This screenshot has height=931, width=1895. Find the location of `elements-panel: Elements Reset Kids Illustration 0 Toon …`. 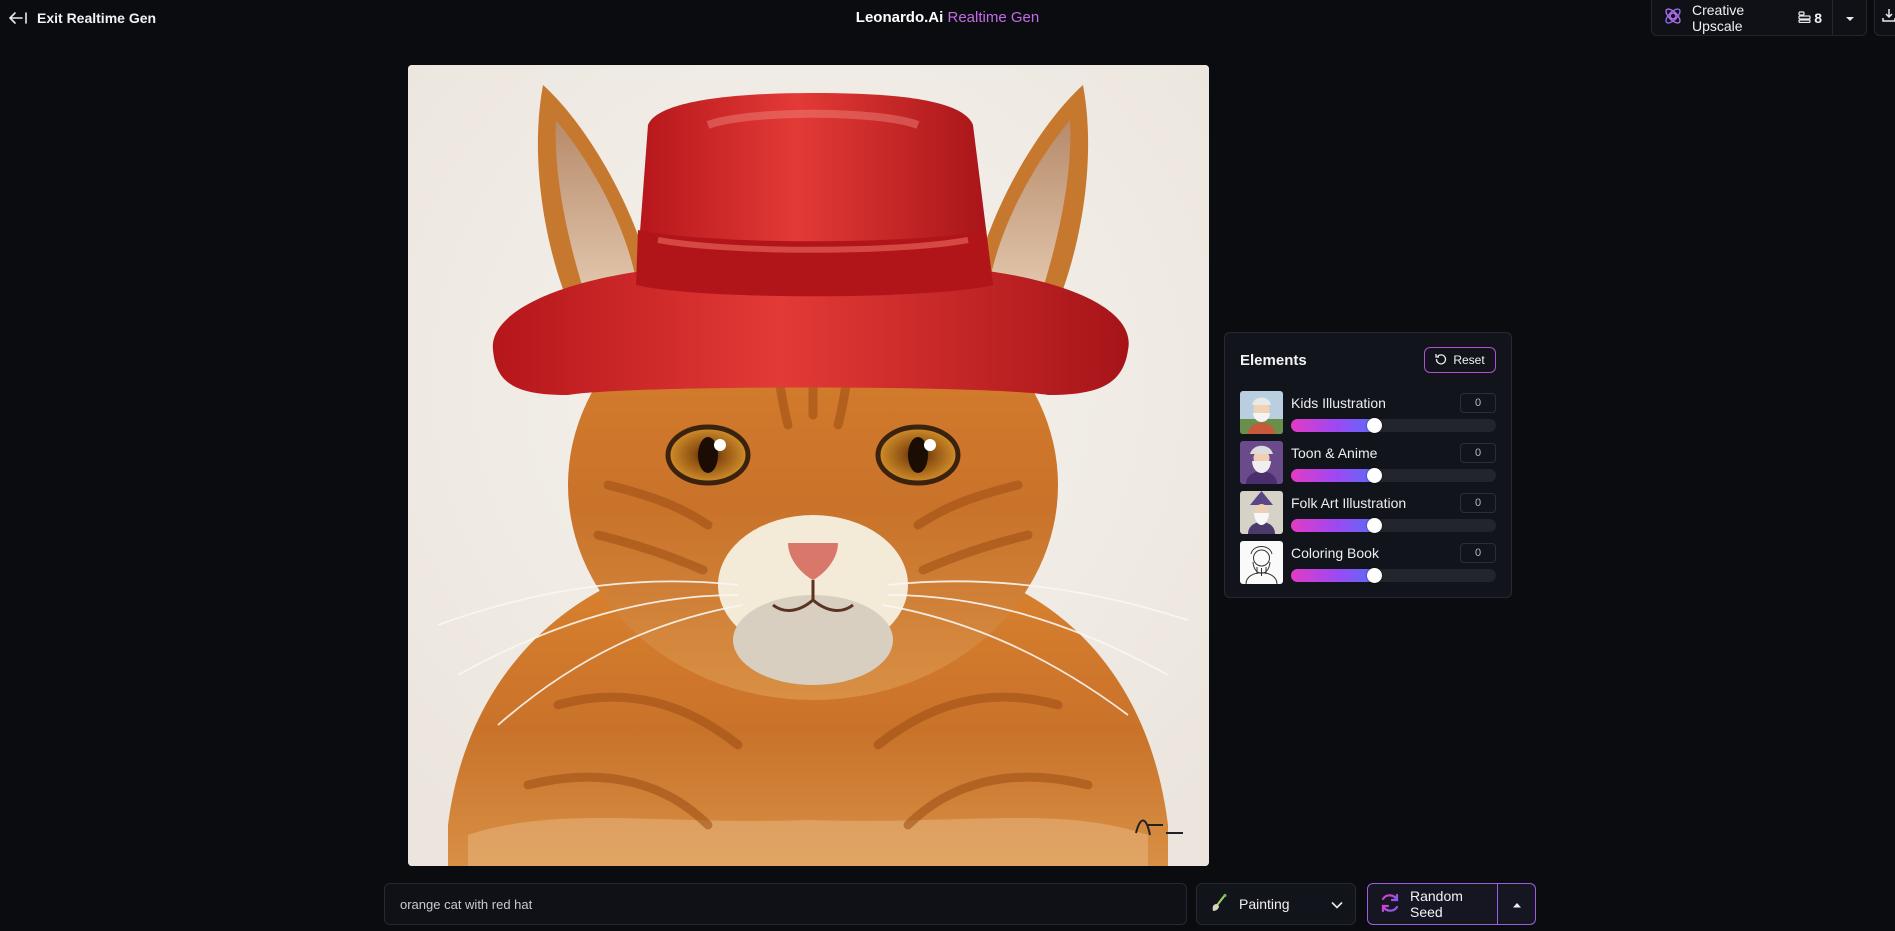

elements-panel: Elements Reset Kids Illustration 0 Toon … is located at coordinates (1368, 465).